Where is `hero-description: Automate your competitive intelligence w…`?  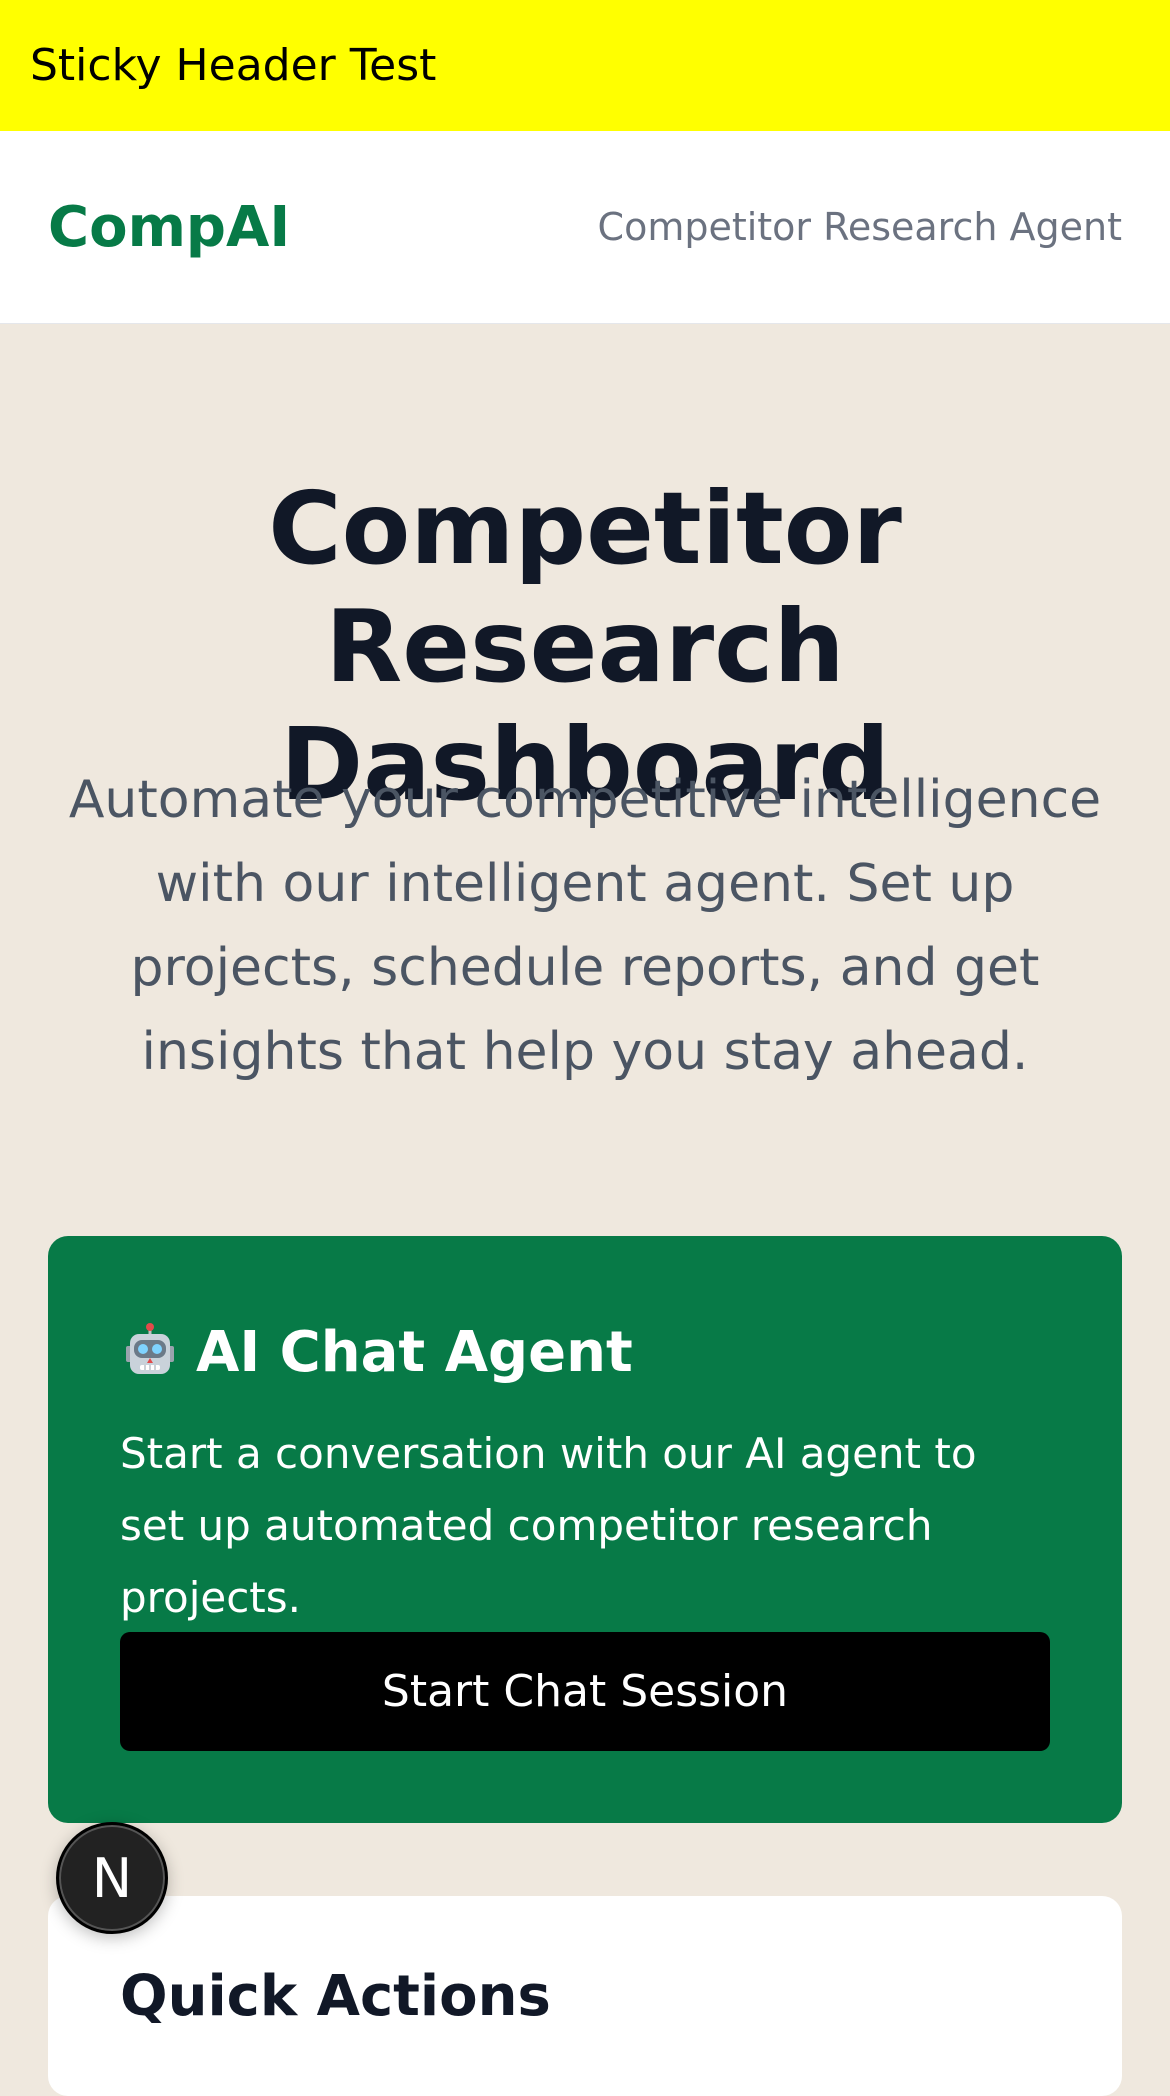 hero-description: Automate your competitive intelligence w… is located at coordinates (585, 926).